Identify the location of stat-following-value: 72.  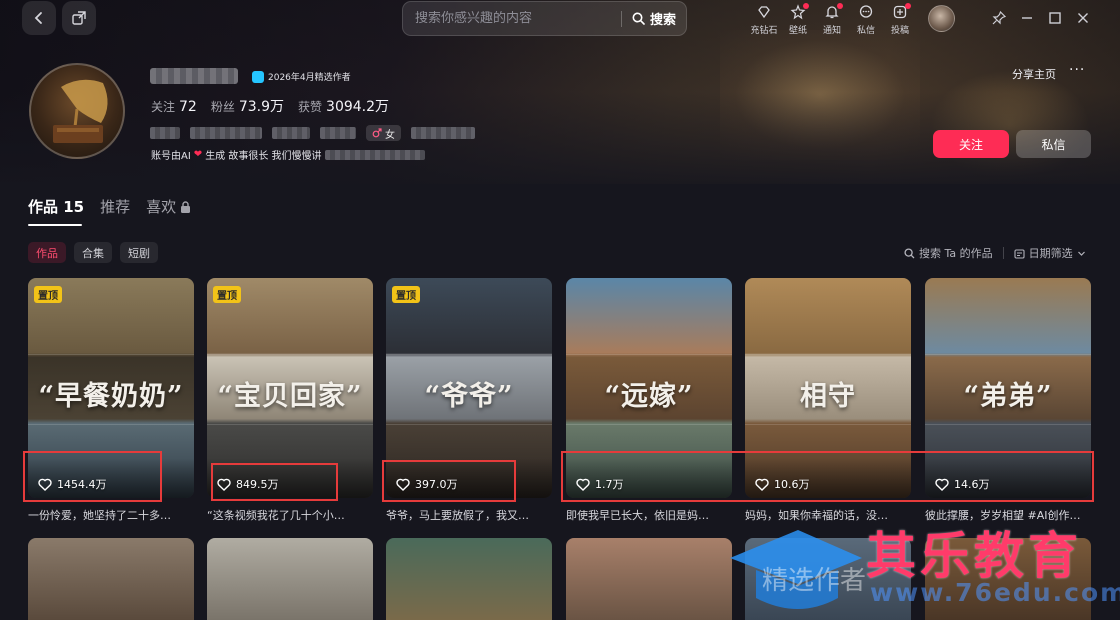
(188, 107).